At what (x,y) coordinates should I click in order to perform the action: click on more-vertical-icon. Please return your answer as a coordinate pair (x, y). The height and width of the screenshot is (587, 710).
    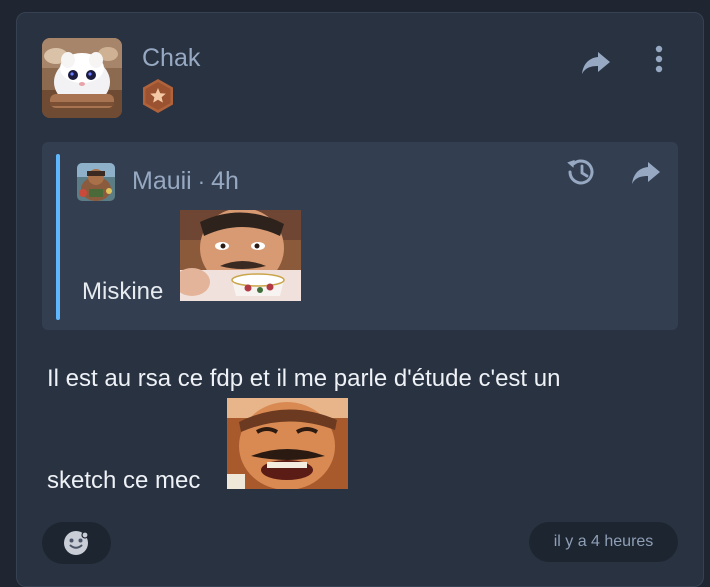
    Looking at the image, I should click on (659, 61).